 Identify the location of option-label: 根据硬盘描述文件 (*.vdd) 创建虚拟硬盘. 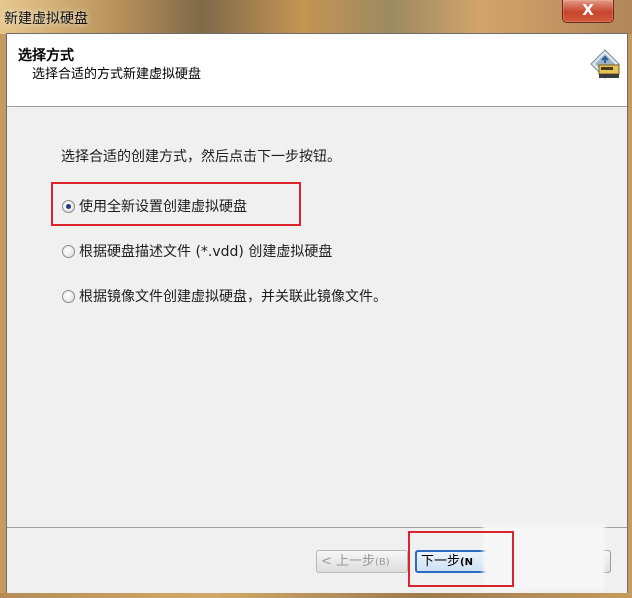
(206, 252).